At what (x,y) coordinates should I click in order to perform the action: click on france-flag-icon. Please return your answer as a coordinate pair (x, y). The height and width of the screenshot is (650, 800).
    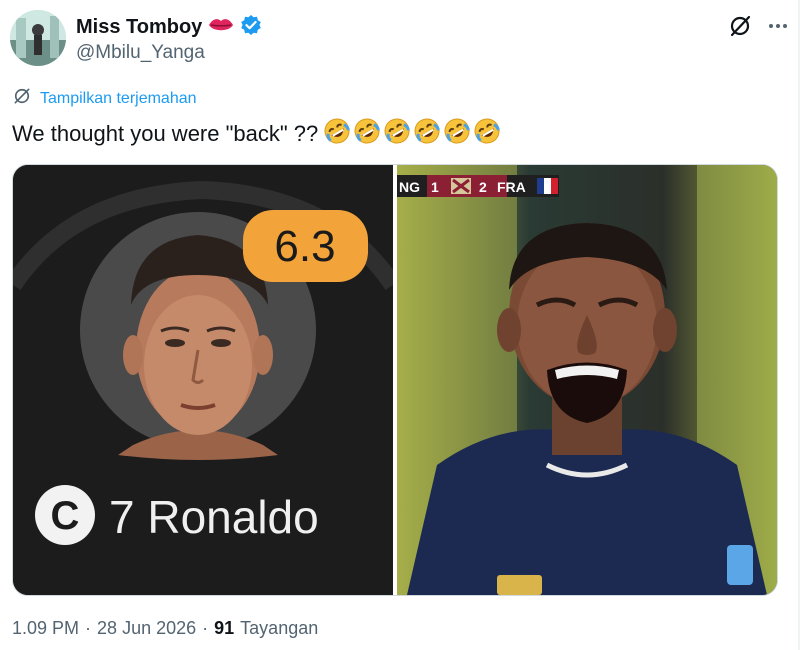
    Looking at the image, I should click on (547, 186).